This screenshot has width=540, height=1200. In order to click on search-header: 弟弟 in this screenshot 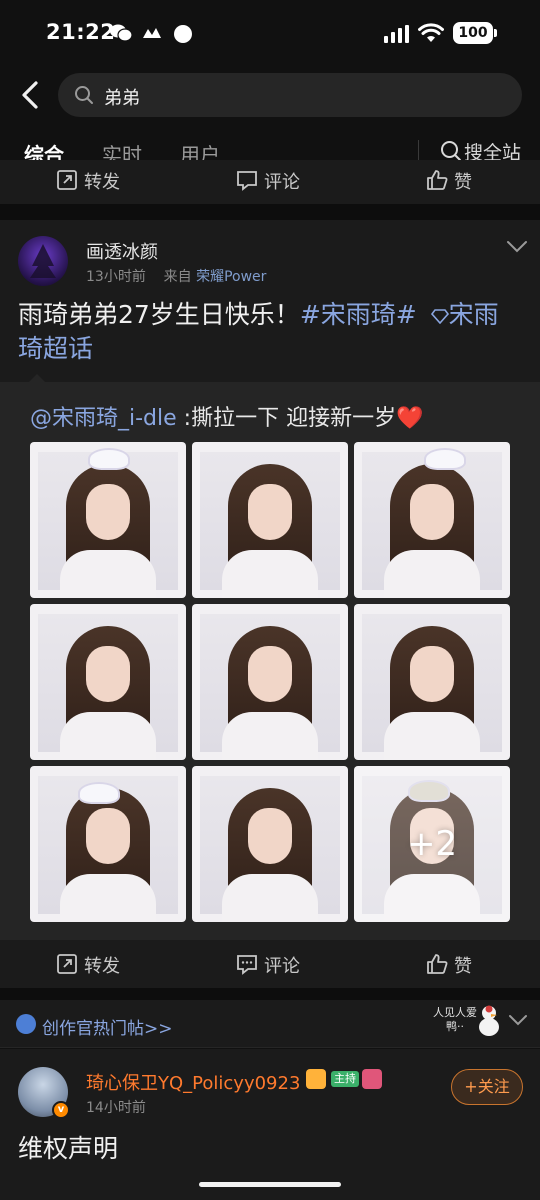, I will do `click(270, 95)`.